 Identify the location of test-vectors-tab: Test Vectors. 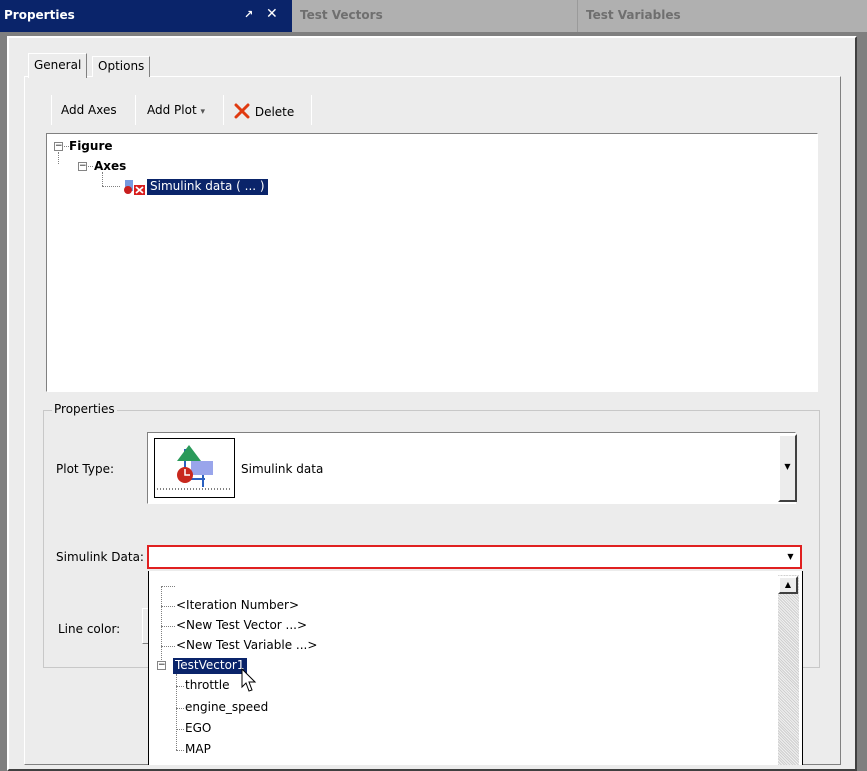
(435, 16).